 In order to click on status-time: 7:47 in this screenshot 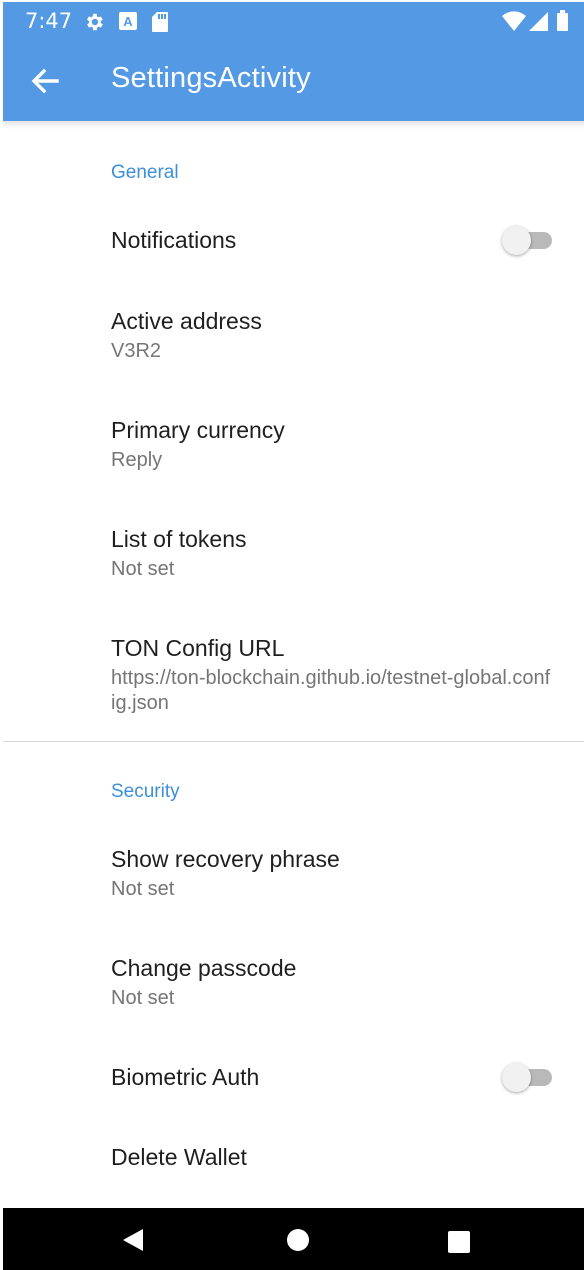, I will do `click(49, 21)`.